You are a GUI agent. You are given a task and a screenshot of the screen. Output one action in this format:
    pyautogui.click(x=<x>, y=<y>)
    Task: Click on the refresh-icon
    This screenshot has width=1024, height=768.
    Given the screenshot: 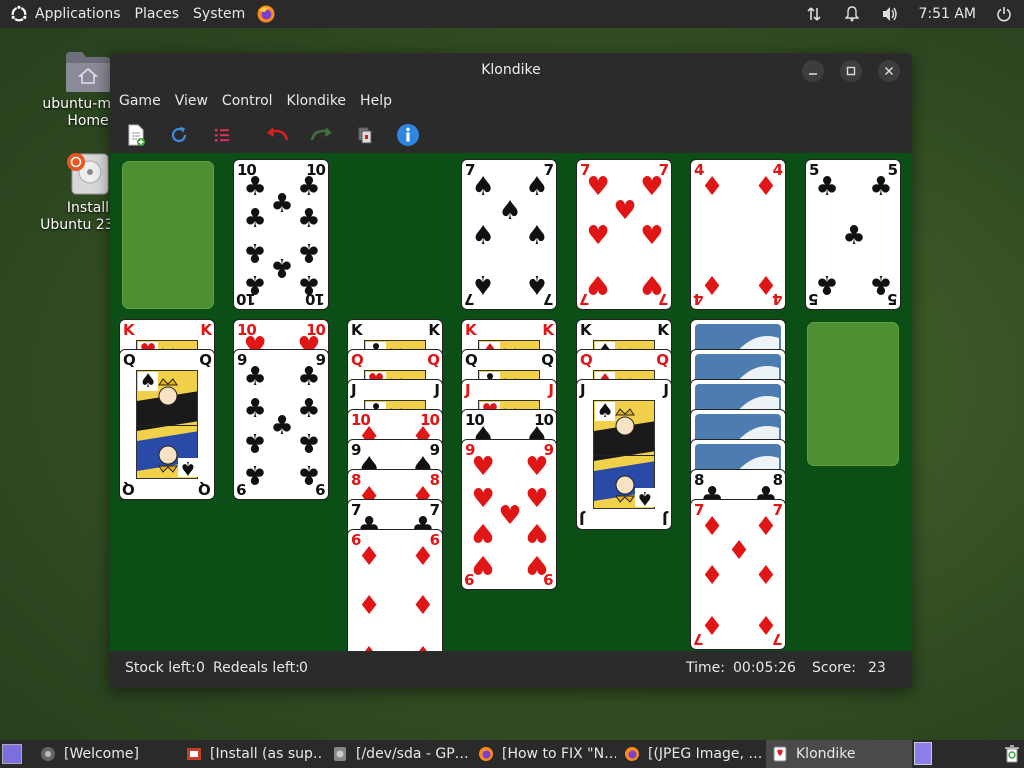 What is the action you would take?
    pyautogui.click(x=179, y=135)
    